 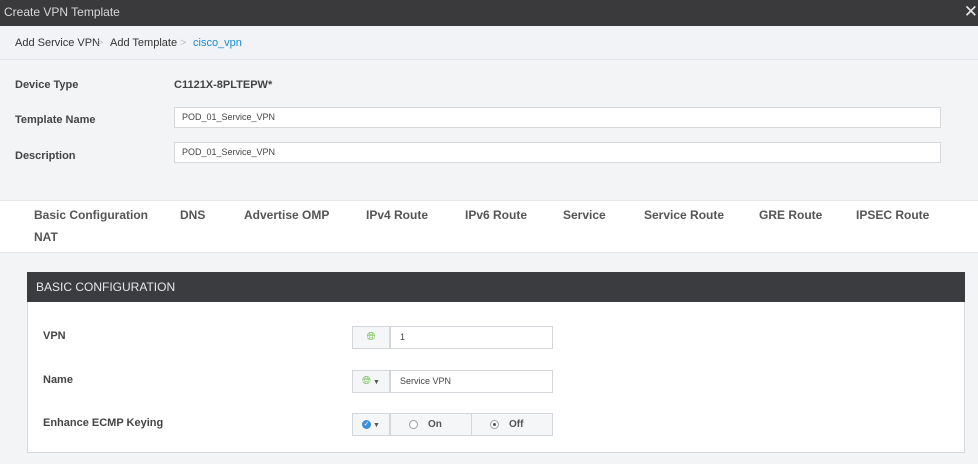 I want to click on tab-ipv4-route: IPv4 Route, so click(x=397, y=215).